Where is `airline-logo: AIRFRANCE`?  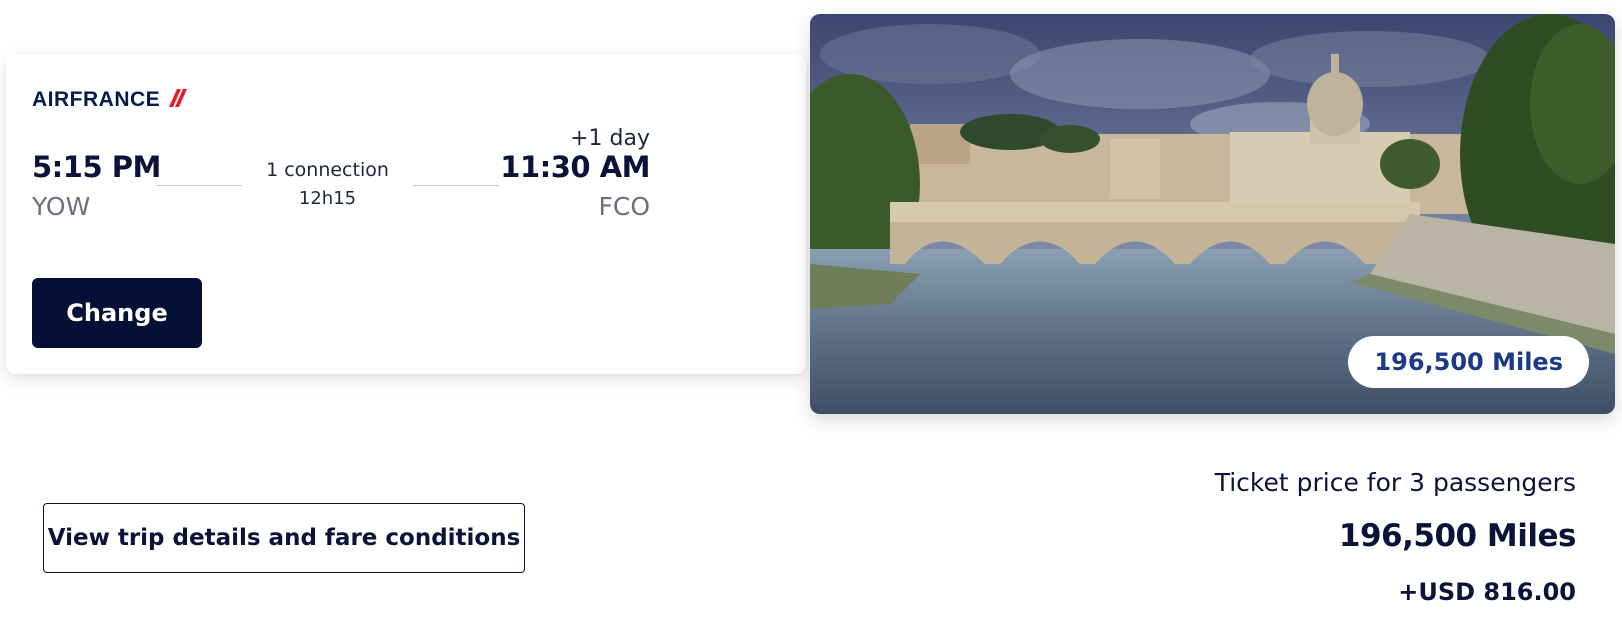 airline-logo: AIRFRANCE is located at coordinates (110, 100).